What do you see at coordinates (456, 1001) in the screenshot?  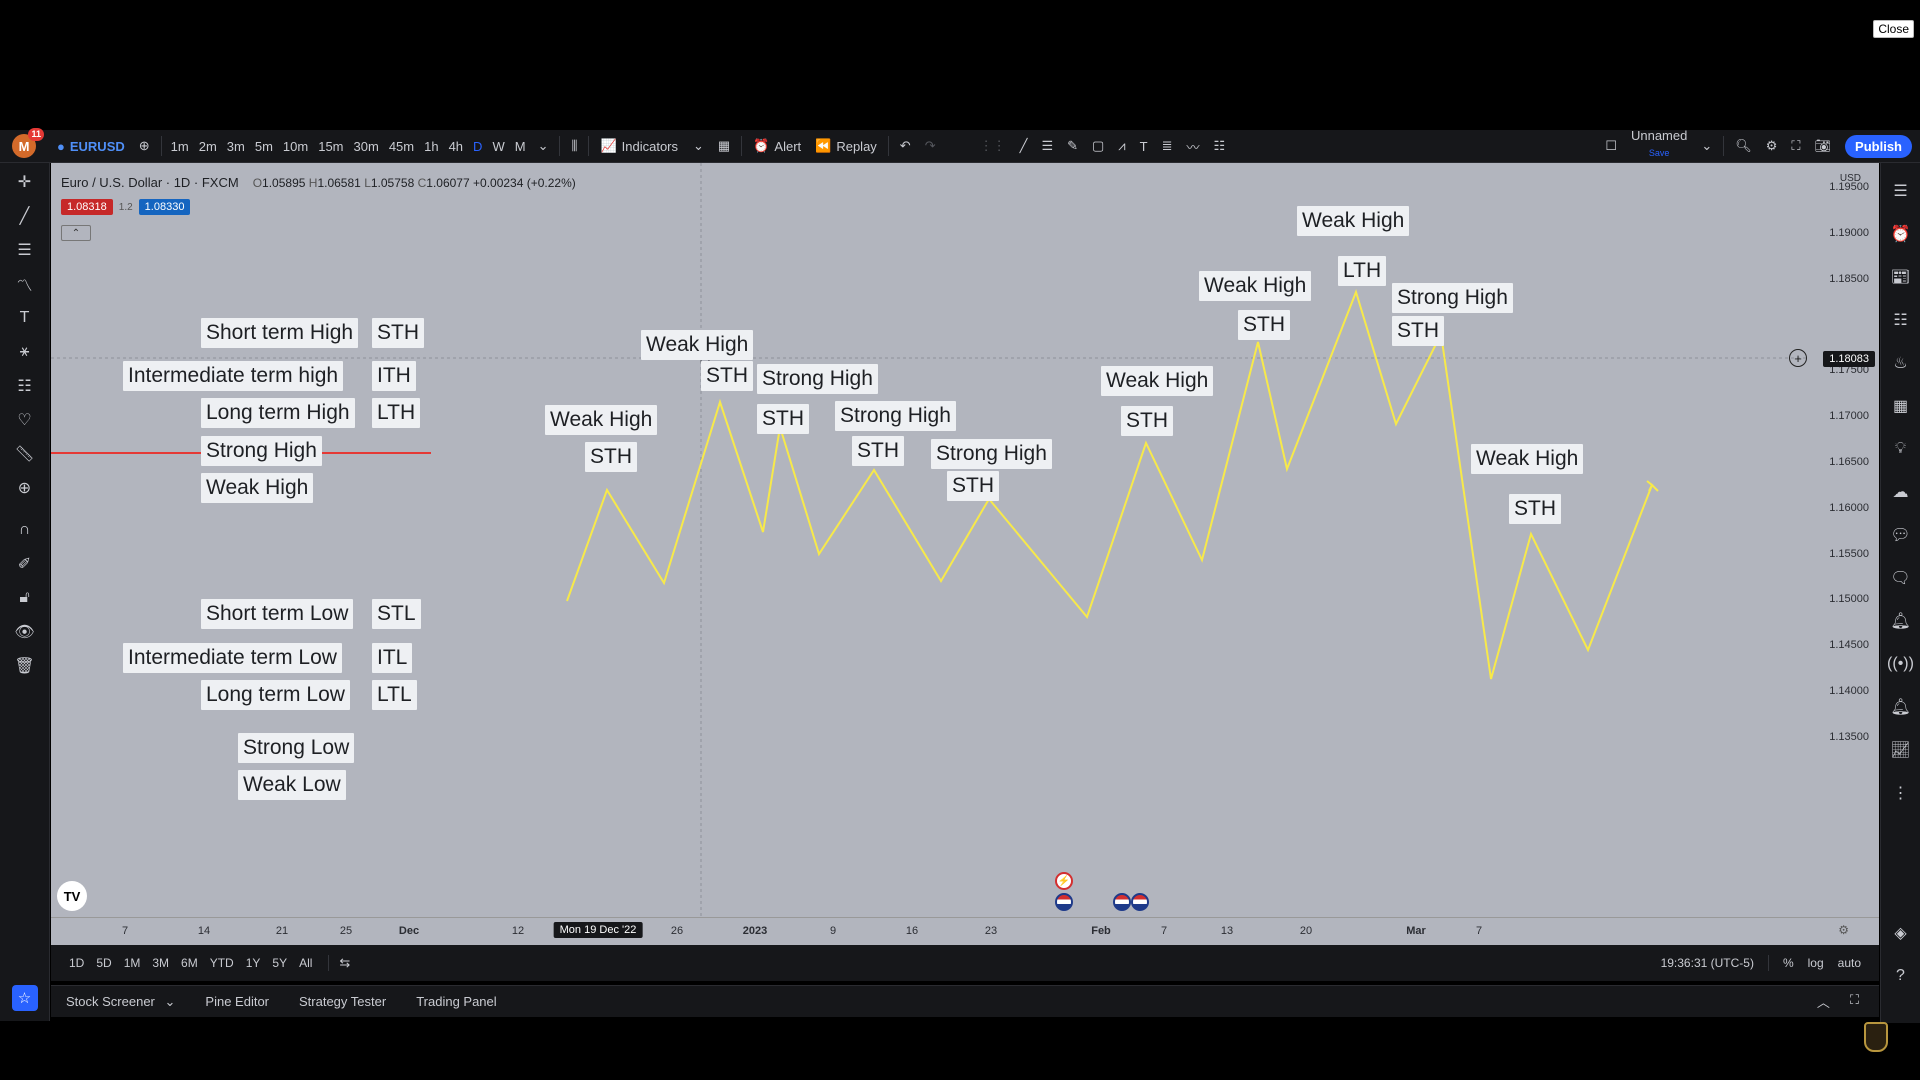 I see `tab-trading-panel: Trading Panel` at bounding box center [456, 1001].